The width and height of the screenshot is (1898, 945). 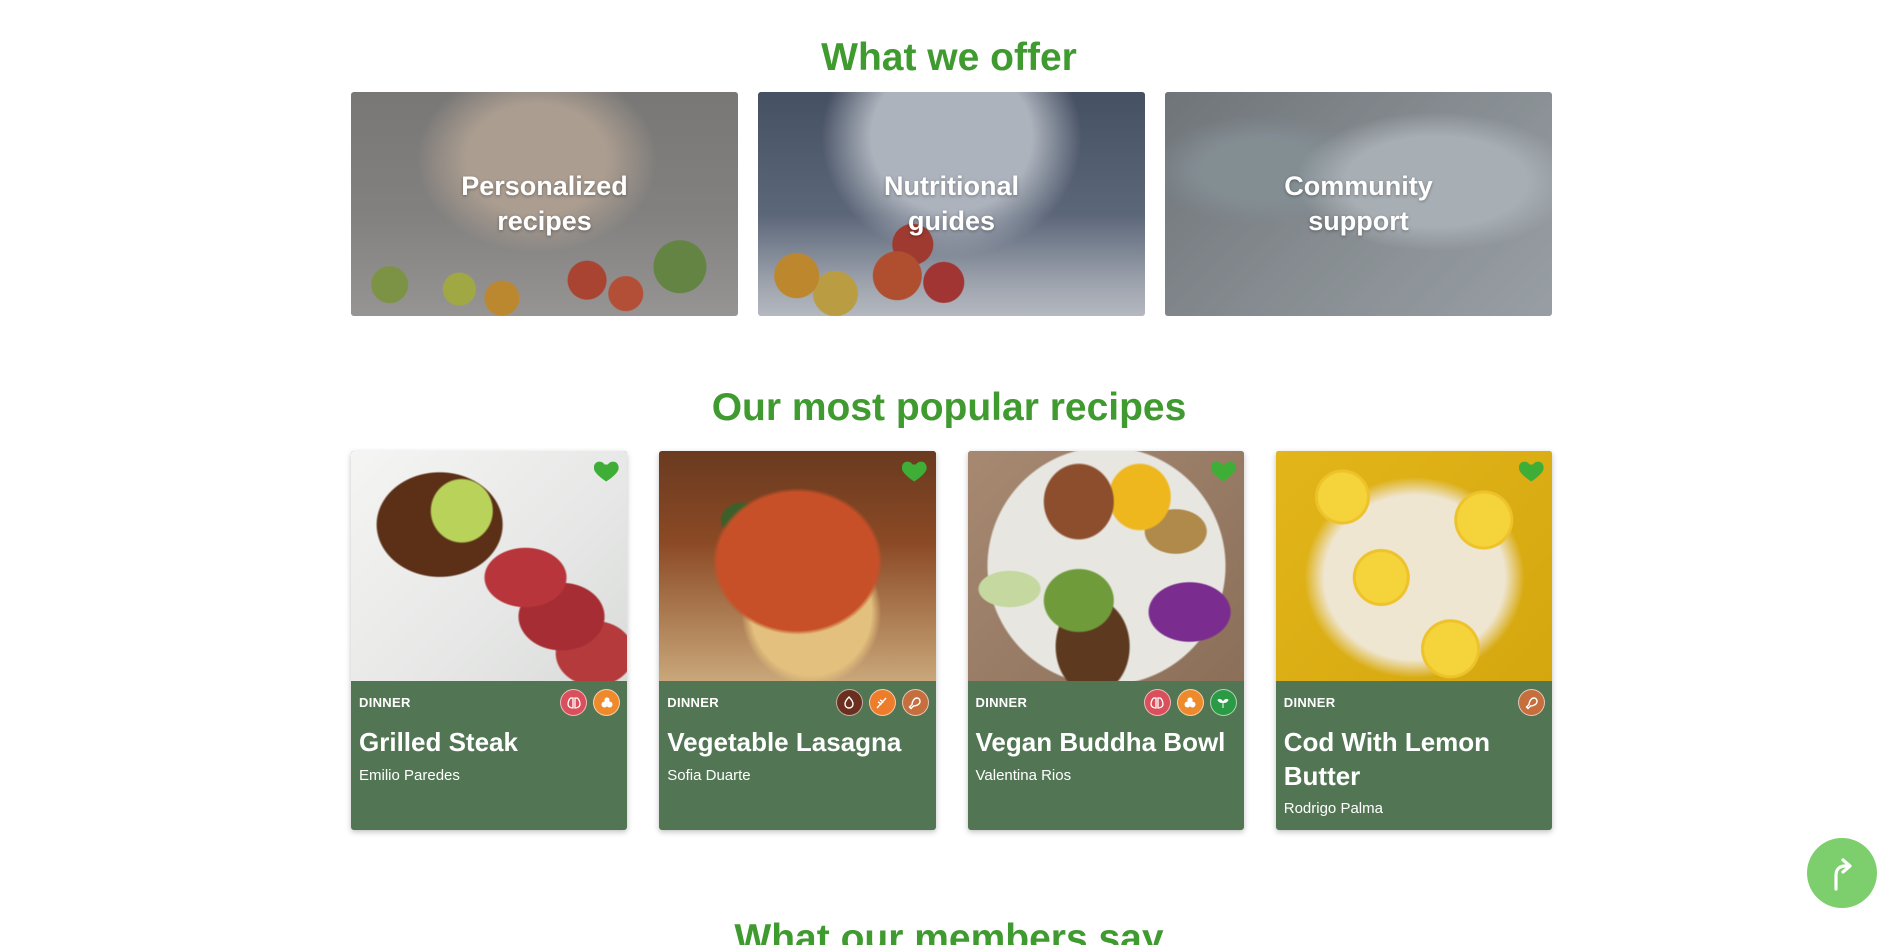 I want to click on section-title-members: What our members say, so click(x=949, y=931).